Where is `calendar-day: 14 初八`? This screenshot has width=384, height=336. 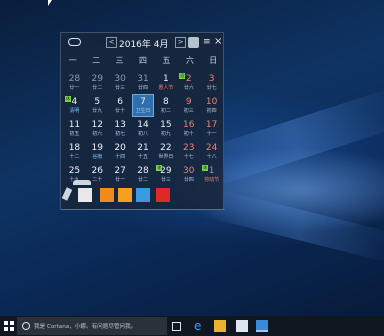
calendar-day: 14 初八 is located at coordinates (143, 128).